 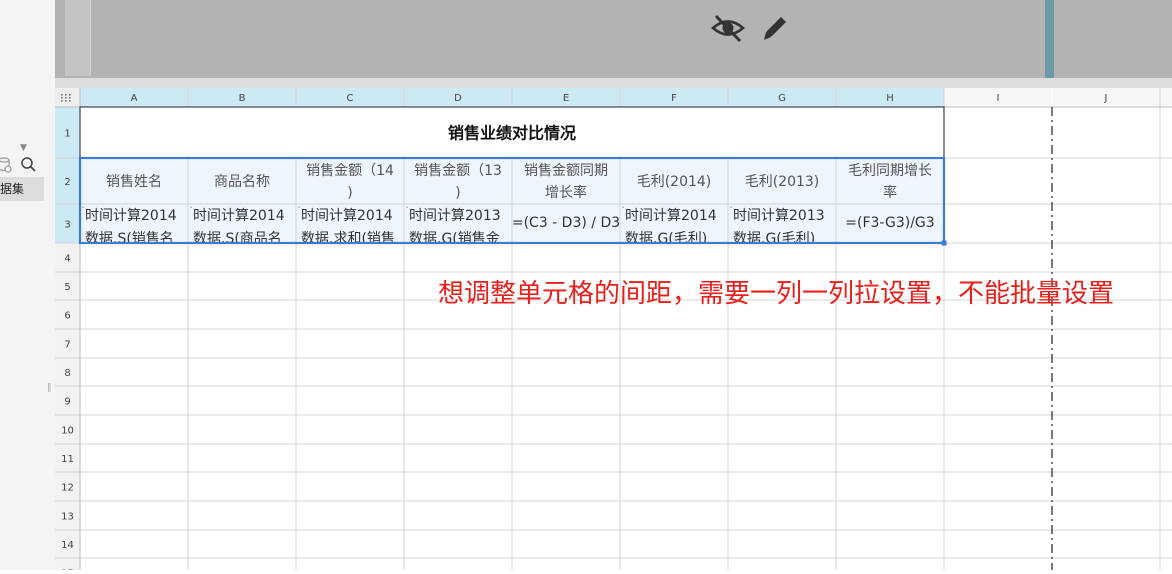 What do you see at coordinates (889, 223) in the screenshot?
I see `formula-cell-H: =(F3-G3)/G3` at bounding box center [889, 223].